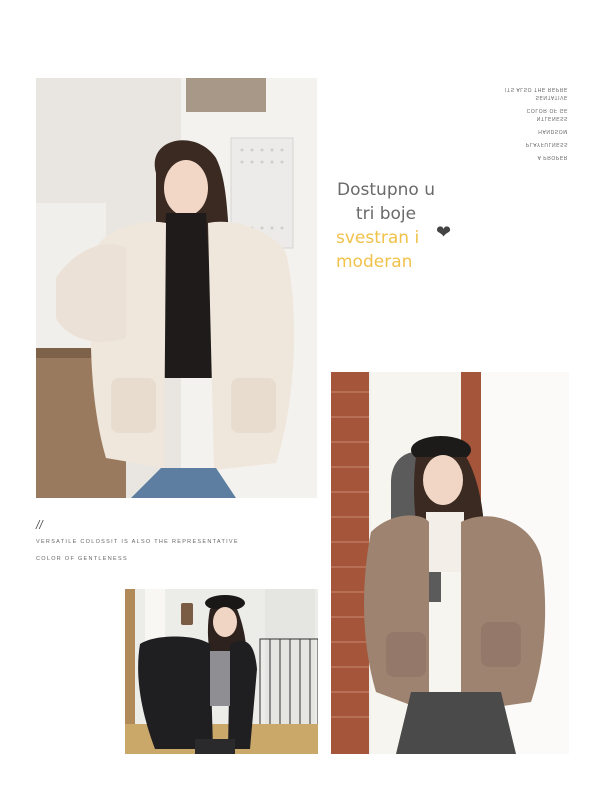 The image size is (600, 800). I want to click on headline-yellow: svestran i moderan, so click(377, 250).